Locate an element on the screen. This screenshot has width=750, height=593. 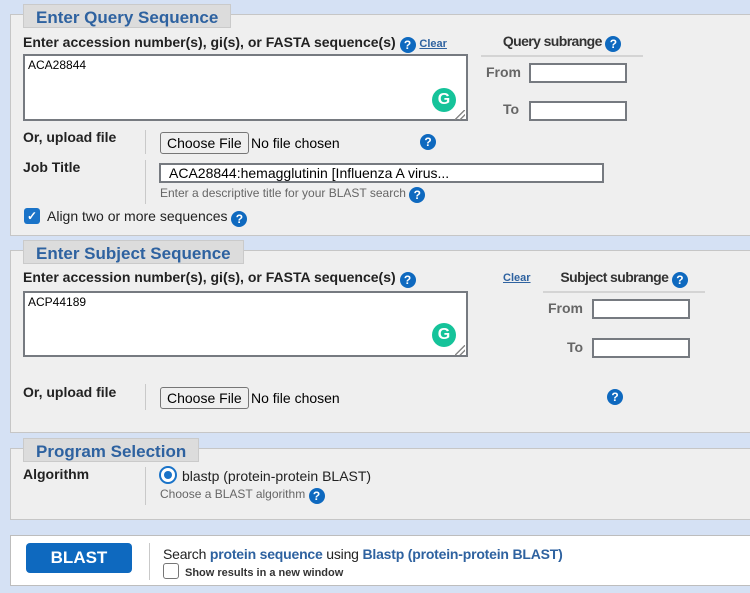
query-clear-link: Clear is located at coordinates (433, 44).